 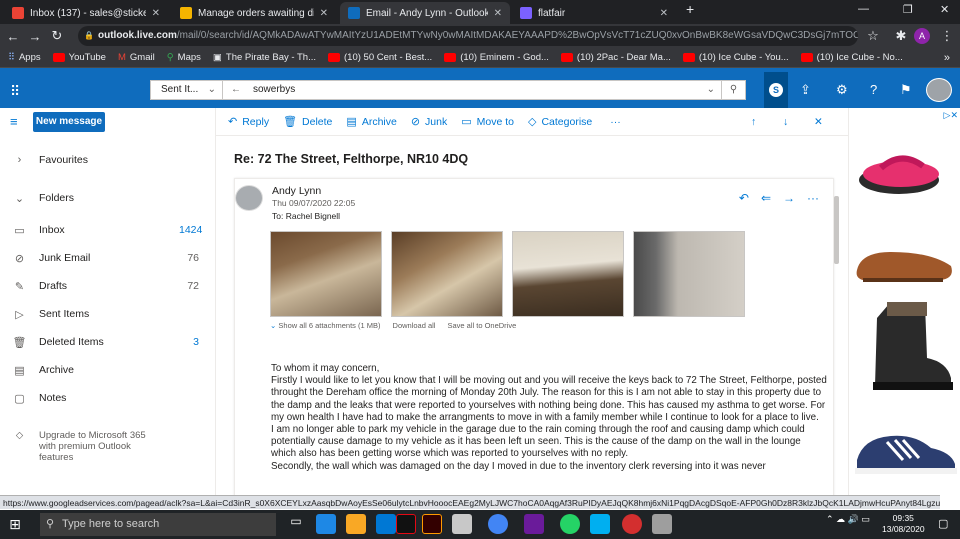 What do you see at coordinates (429, 122) in the screenshot?
I see `command-junk: ⊘ Junk` at bounding box center [429, 122].